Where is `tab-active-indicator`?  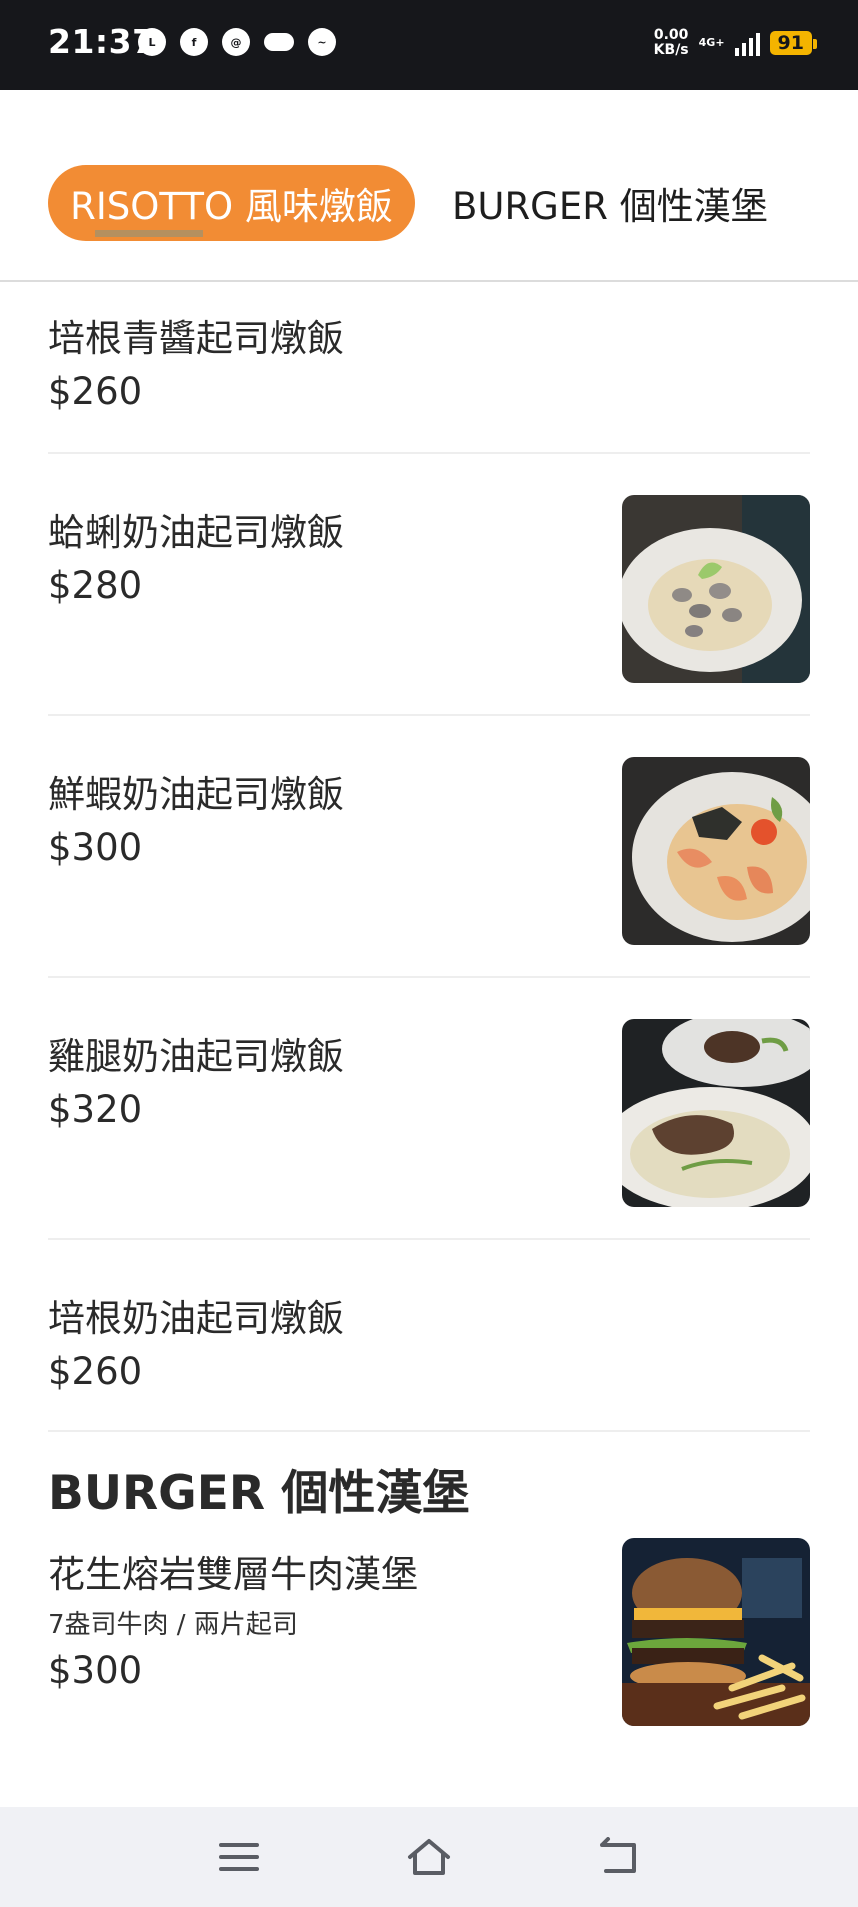
tab-active-indicator is located at coordinates (149, 233).